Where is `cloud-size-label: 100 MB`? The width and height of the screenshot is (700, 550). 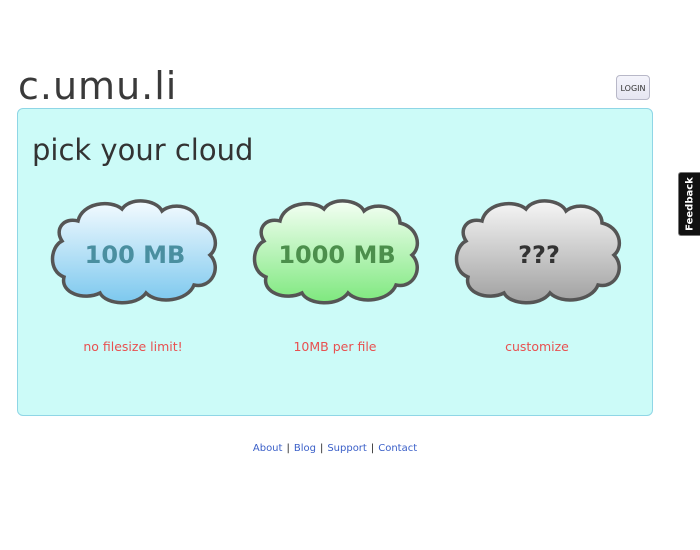
cloud-size-label: 100 MB is located at coordinates (135, 255).